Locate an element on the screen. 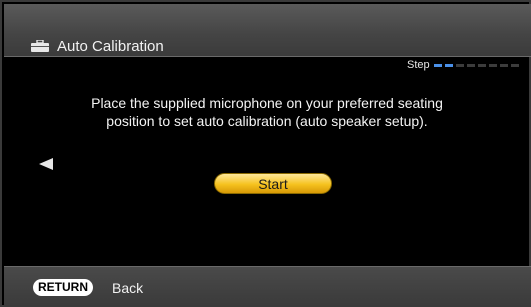  left-arrow-icon is located at coordinates (46, 164).